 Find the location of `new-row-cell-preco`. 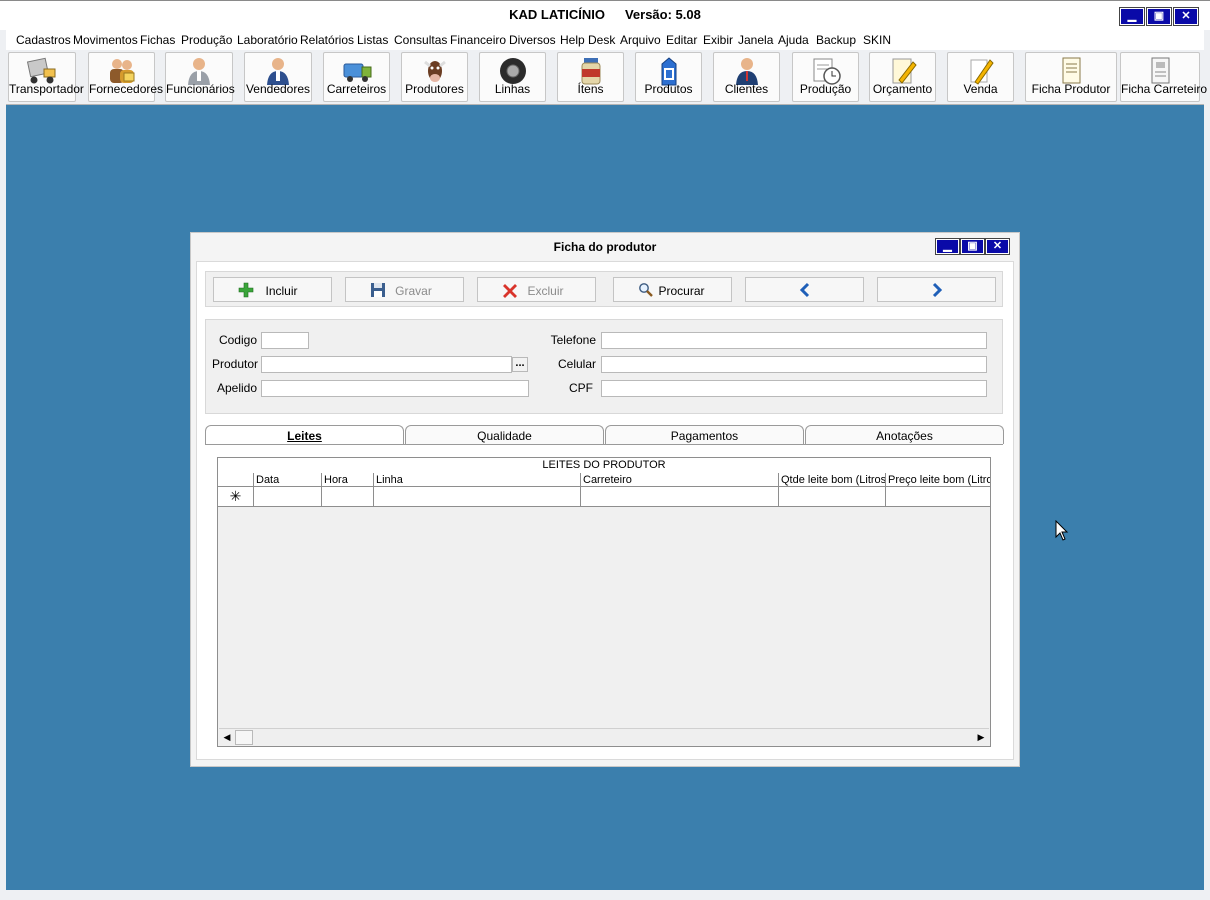

new-row-cell-preco is located at coordinates (938, 497).